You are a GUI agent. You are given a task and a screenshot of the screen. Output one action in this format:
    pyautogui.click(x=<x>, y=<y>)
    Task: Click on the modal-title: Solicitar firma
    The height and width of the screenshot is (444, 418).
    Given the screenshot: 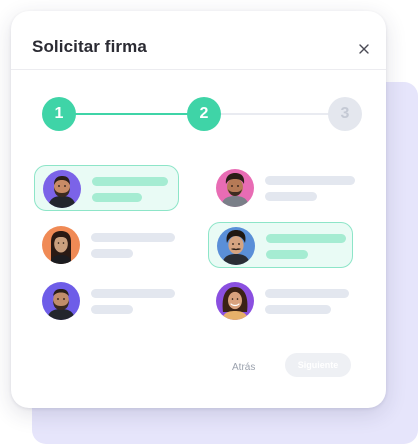 What is the action you would take?
    pyautogui.click(x=89, y=46)
    